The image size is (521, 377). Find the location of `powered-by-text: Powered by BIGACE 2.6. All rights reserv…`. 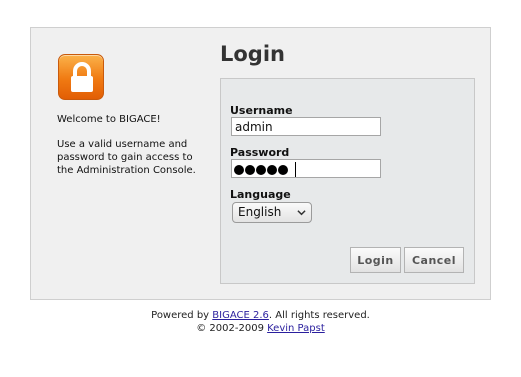

powered-by-text: Powered by BIGACE 2.6. All rights reserv… is located at coordinates (260, 315).